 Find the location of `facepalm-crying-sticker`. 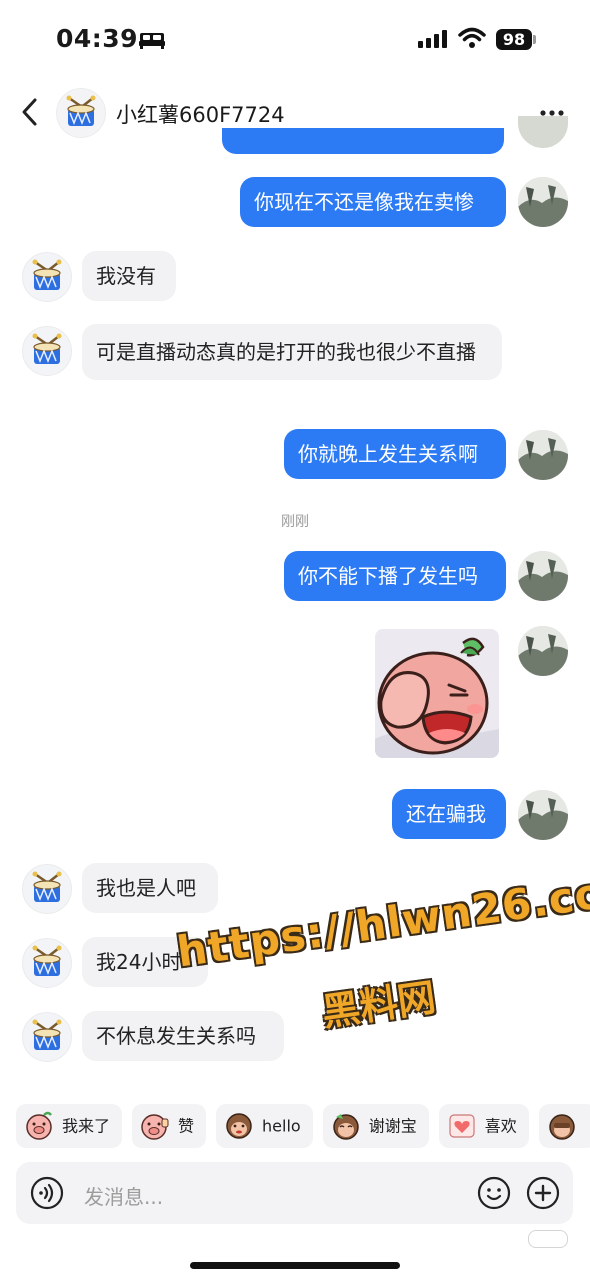

facepalm-crying-sticker is located at coordinates (437, 693).